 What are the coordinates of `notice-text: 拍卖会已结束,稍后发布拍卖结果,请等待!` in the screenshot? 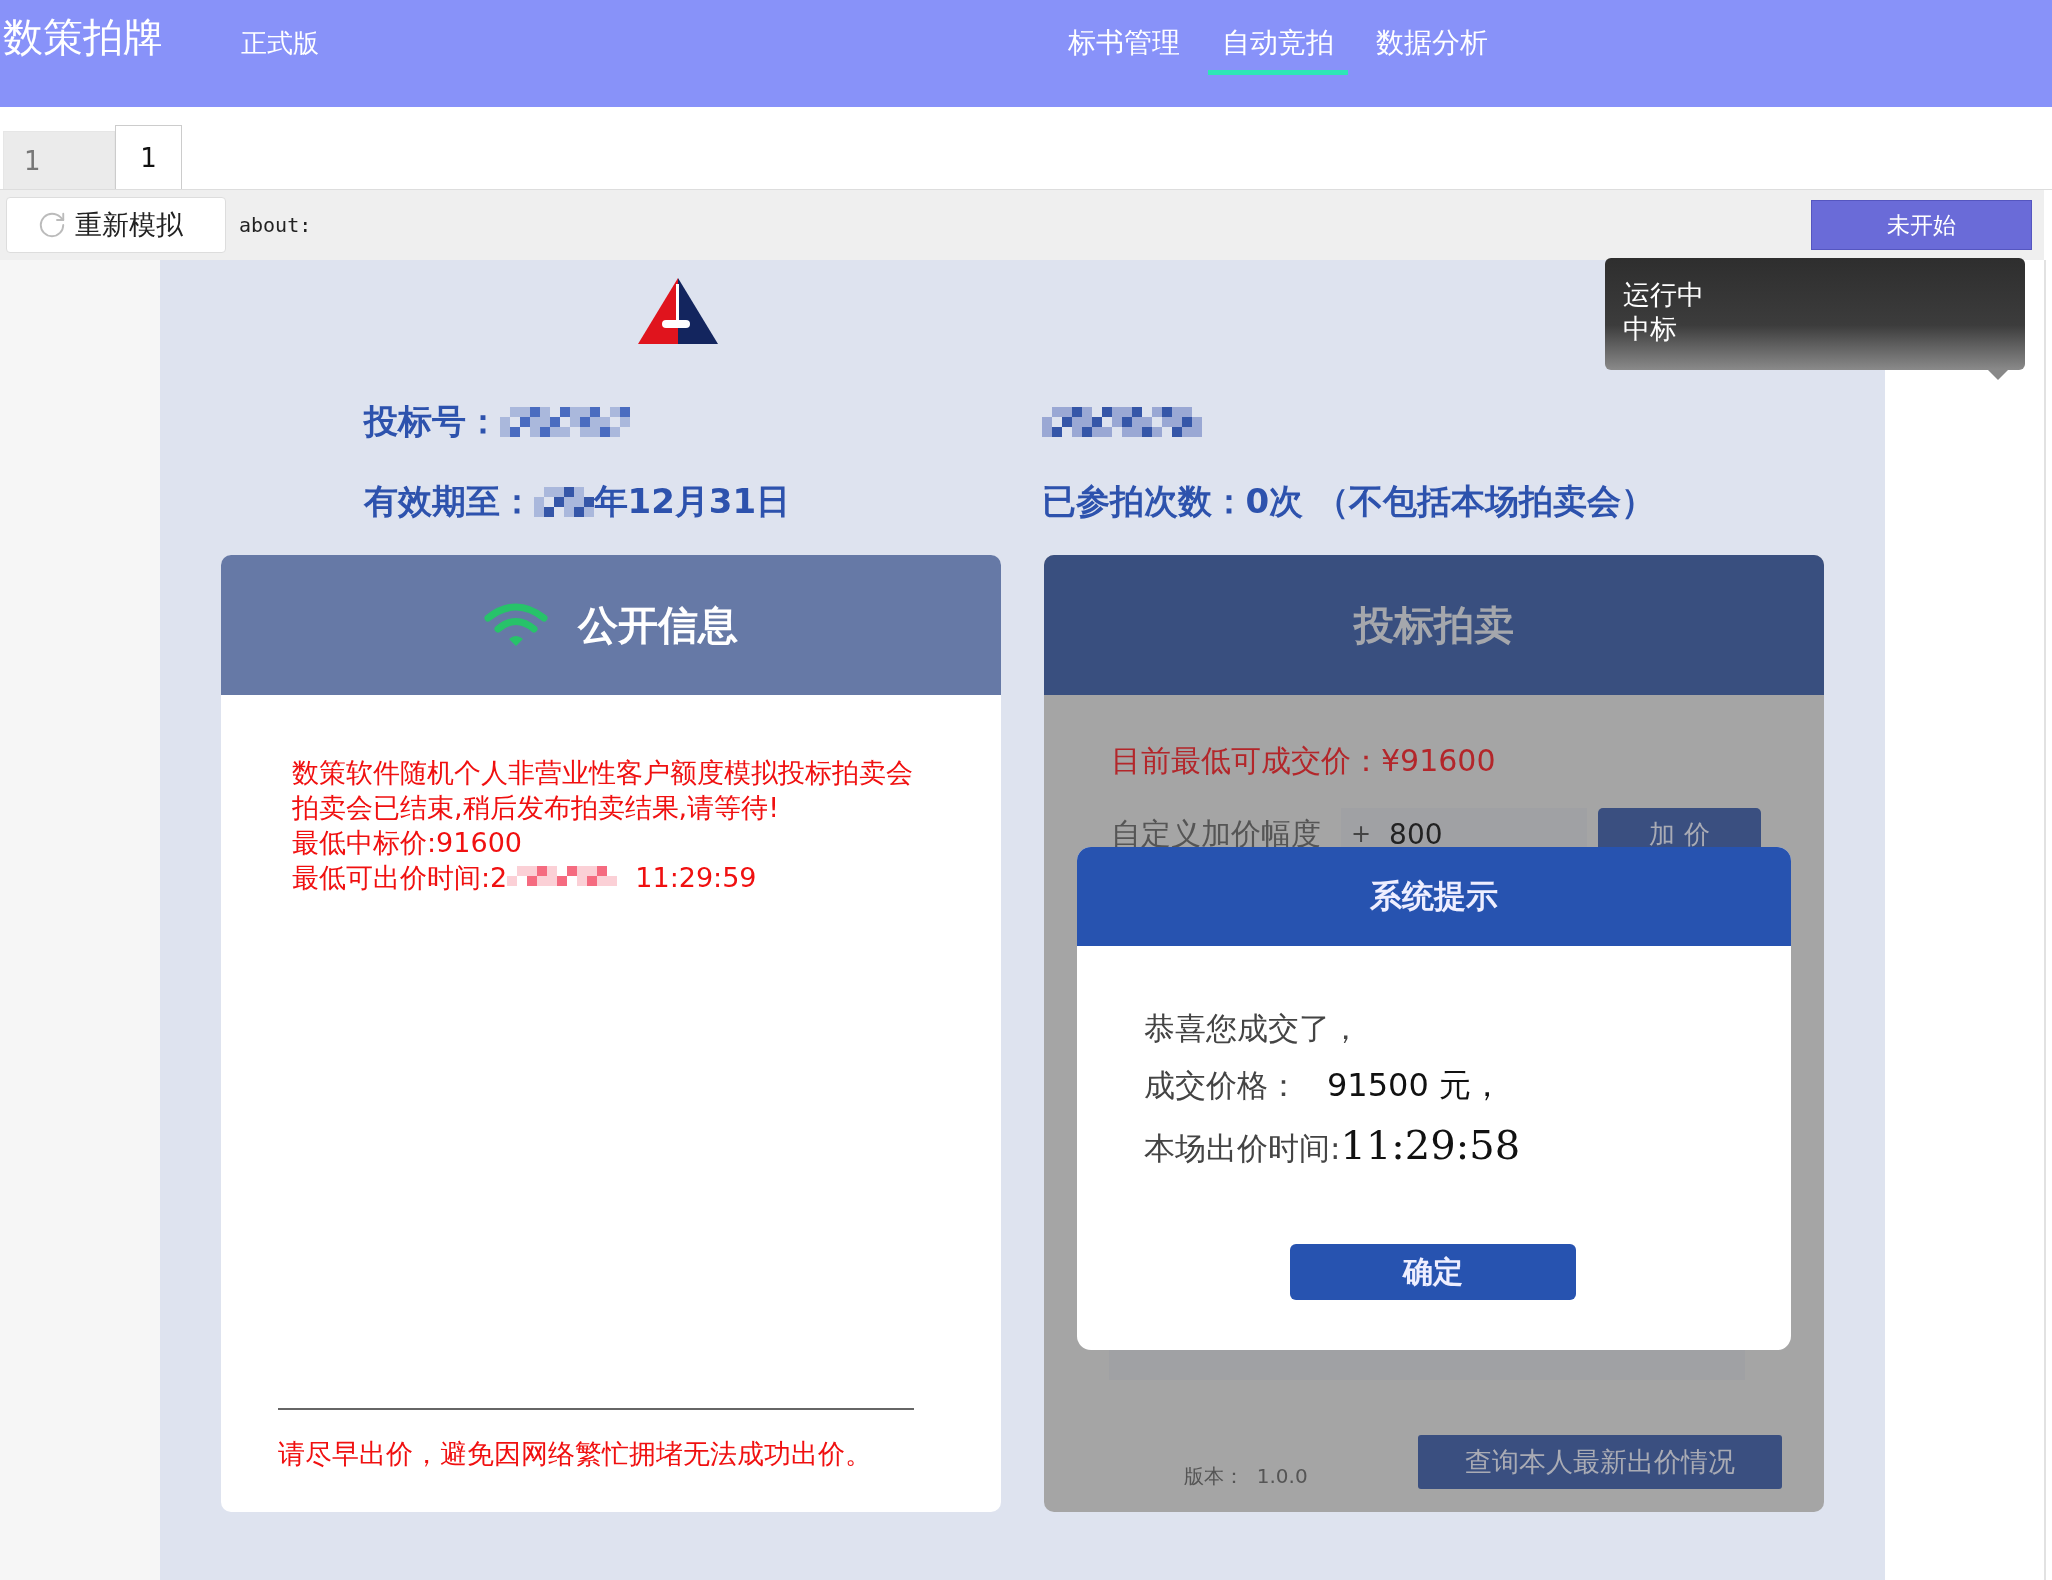 It's located at (535, 808).